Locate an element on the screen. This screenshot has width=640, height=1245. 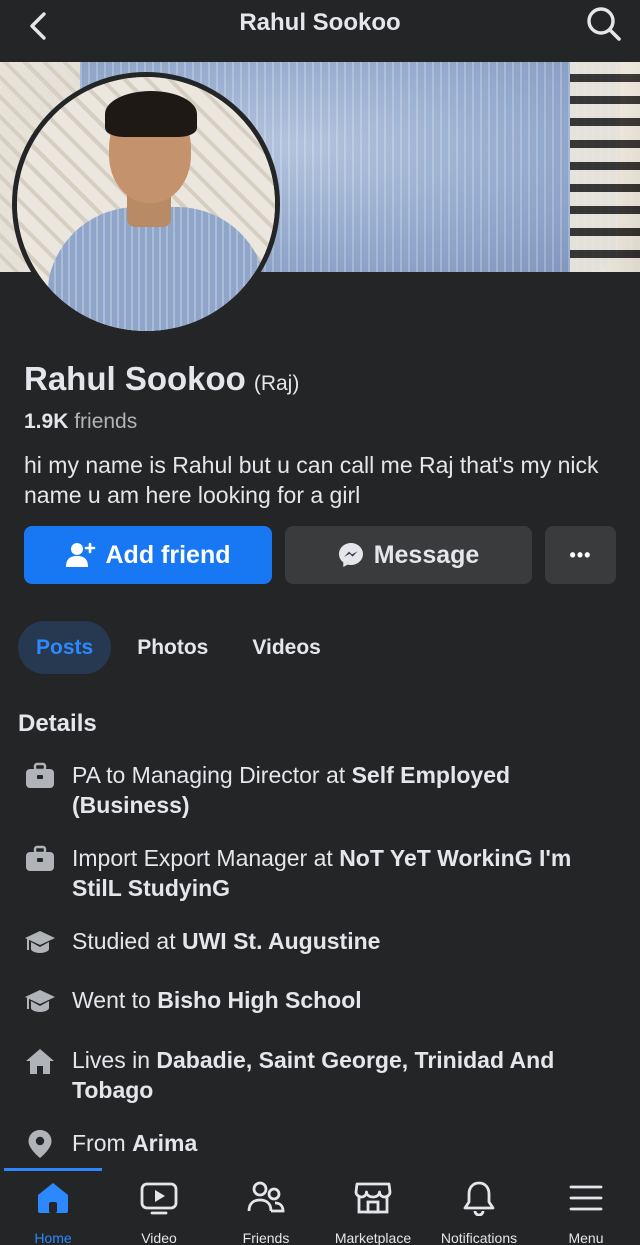
location-pin-icon is located at coordinates (40, 1144).